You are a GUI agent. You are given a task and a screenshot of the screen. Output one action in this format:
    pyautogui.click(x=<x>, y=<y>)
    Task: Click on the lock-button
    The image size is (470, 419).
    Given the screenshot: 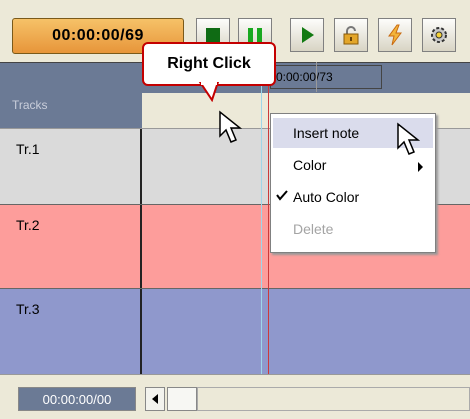 What is the action you would take?
    pyautogui.click(x=351, y=35)
    